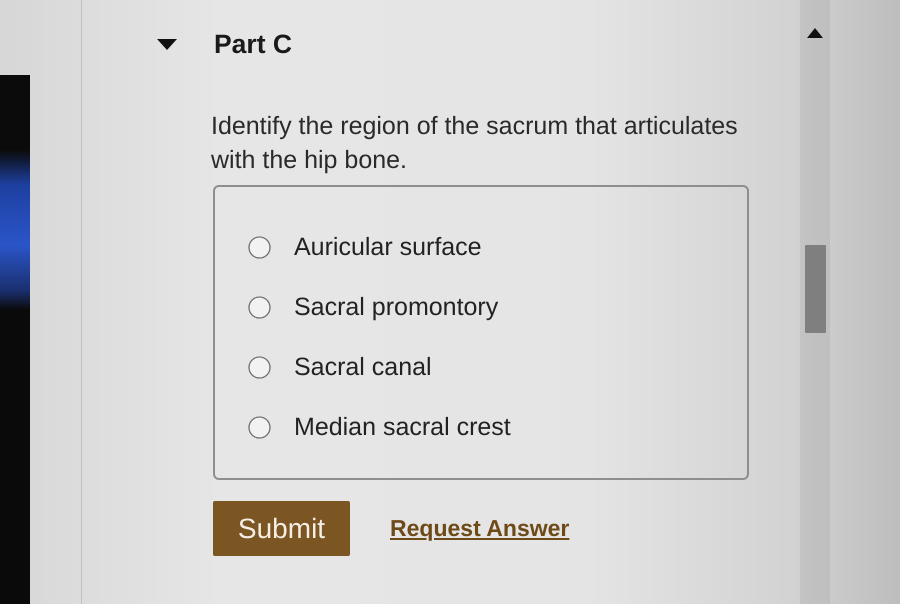  I want to click on option-label: Median sacral crest, so click(402, 427).